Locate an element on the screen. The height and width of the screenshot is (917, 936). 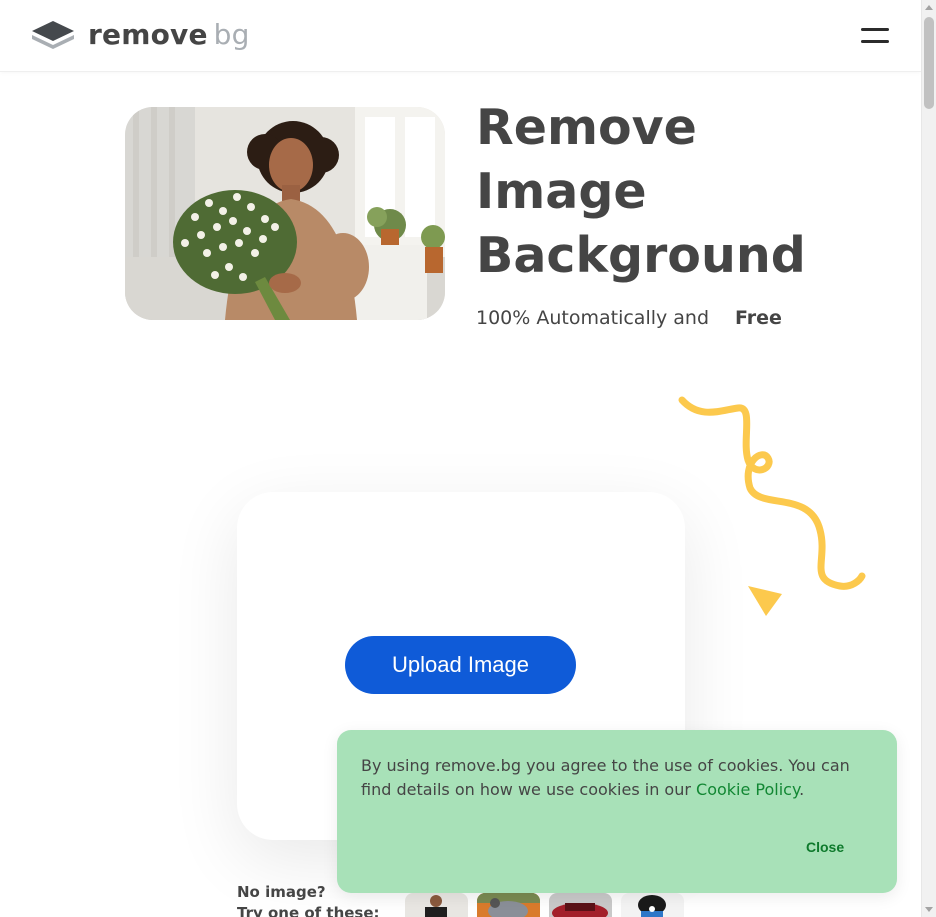
hero-title-line-3: Background is located at coordinates (641, 255).